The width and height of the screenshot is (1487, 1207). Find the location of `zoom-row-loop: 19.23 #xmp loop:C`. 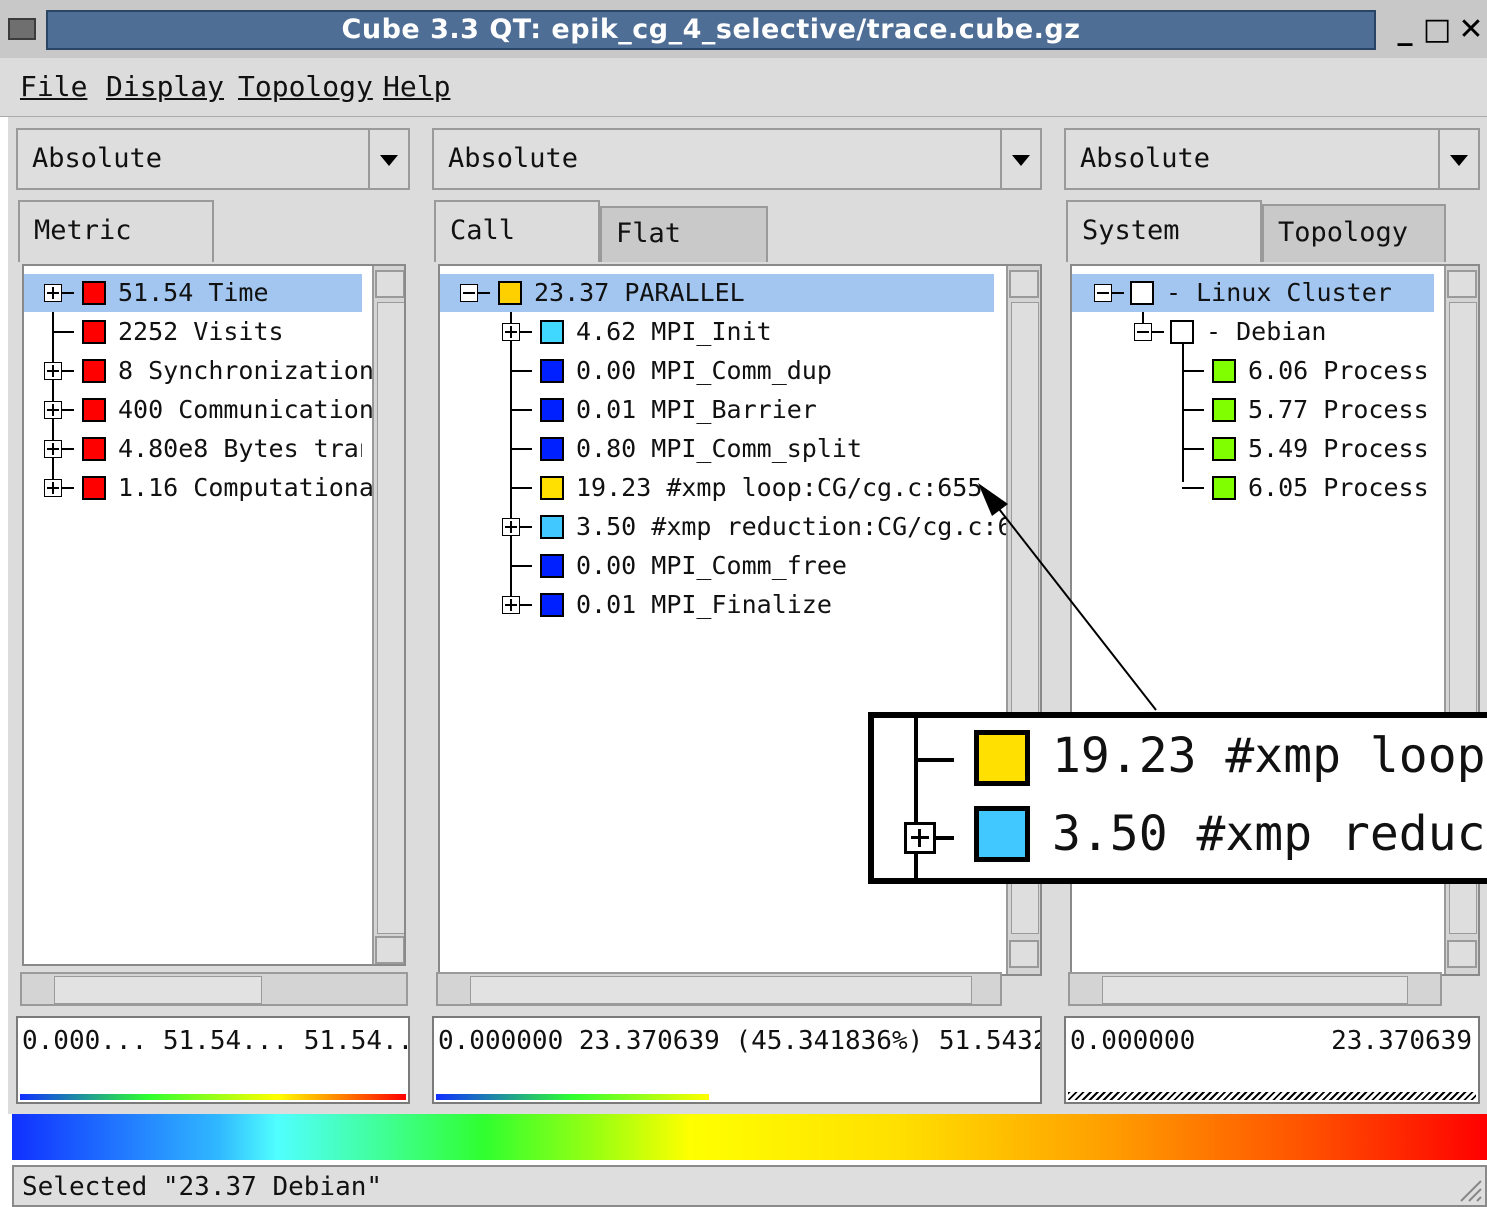

zoom-row-loop: 19.23 #xmp loop:C is located at coordinates (1269, 756).